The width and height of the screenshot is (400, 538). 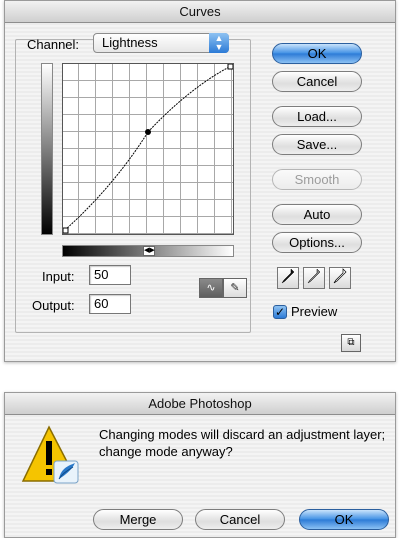 What do you see at coordinates (200, 404) in the screenshot?
I see `alert-title: Adobe Photoshop` at bounding box center [200, 404].